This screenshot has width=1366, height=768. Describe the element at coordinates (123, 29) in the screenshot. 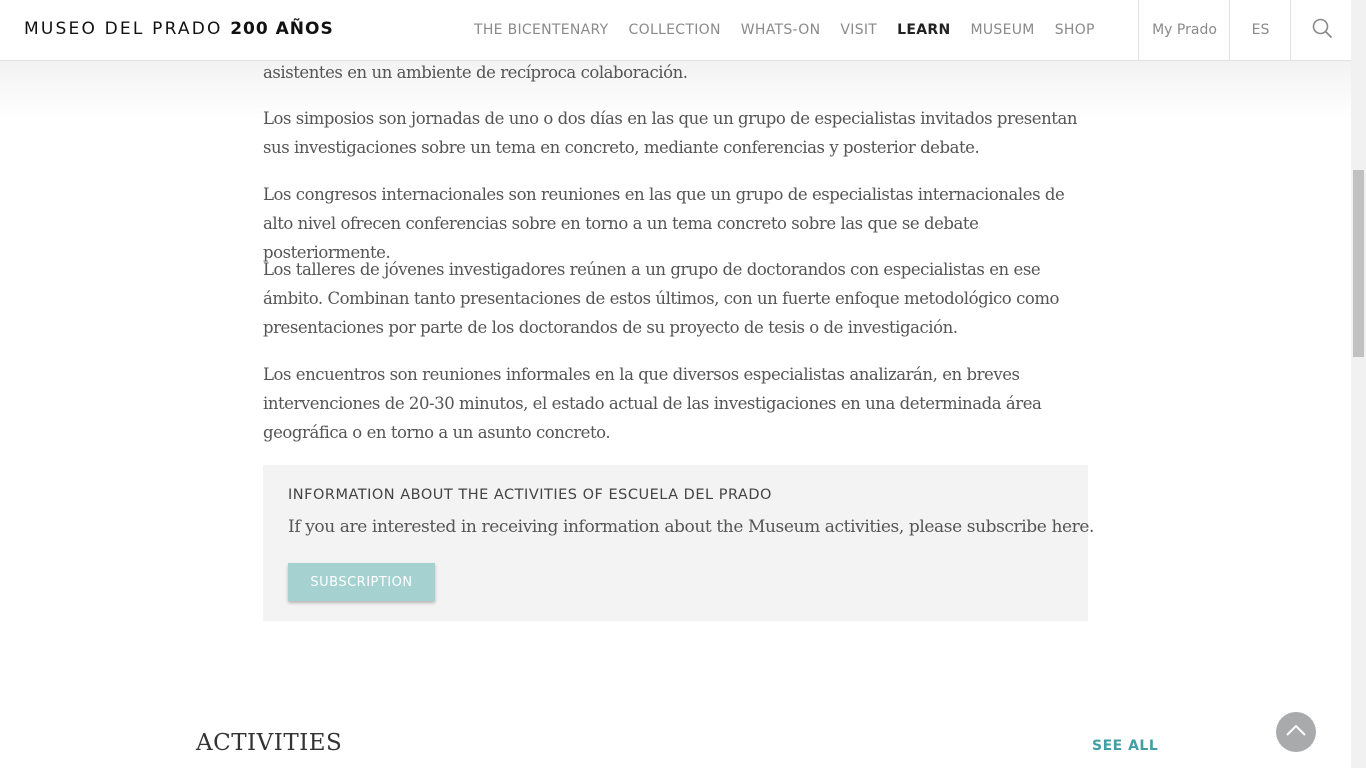

I see `logo-text: MUSEO DEL PRADO` at that location.